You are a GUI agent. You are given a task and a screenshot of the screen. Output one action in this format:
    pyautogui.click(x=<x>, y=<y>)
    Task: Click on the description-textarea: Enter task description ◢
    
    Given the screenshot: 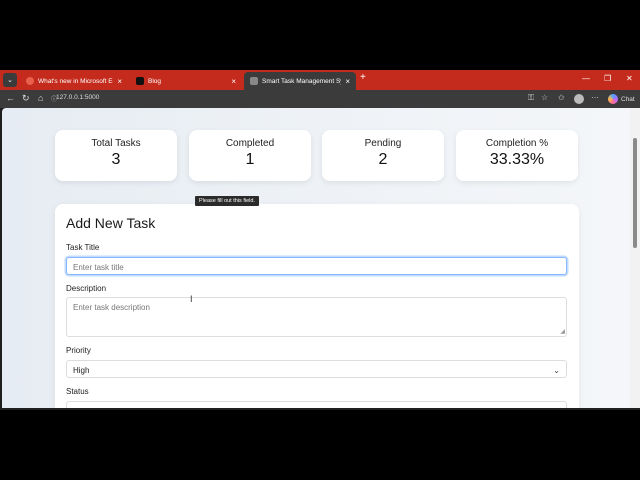 What is the action you would take?
    pyautogui.click(x=316, y=317)
    